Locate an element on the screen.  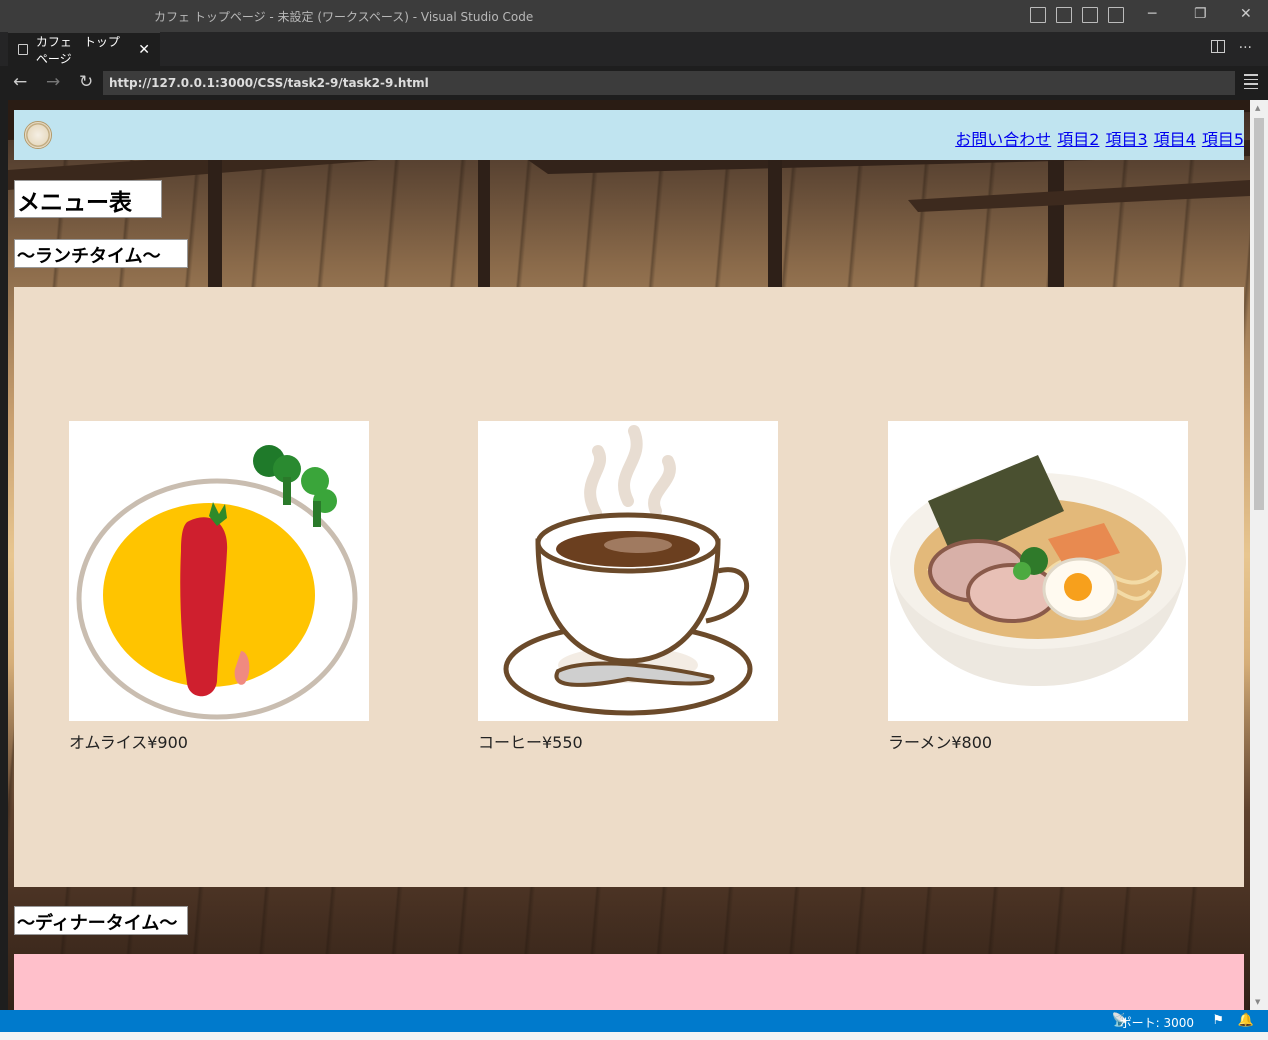
ramen-image is located at coordinates (1038, 571).